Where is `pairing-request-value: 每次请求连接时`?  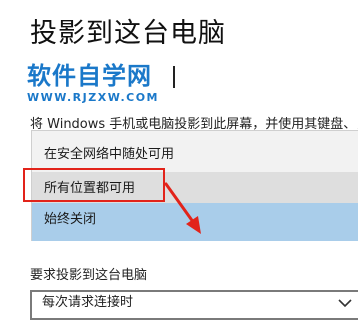
pairing-request-value: 每次请求连接时 is located at coordinates (88, 302).